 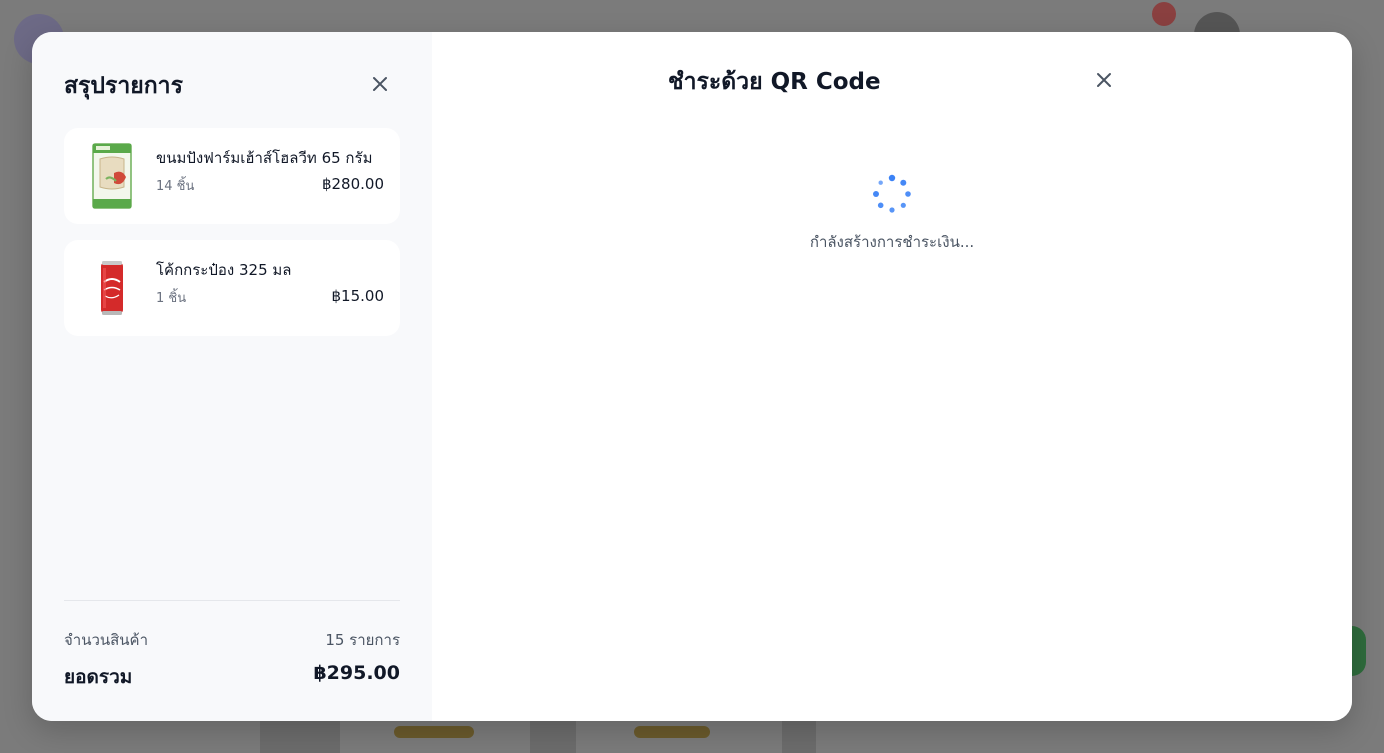 I want to click on summary-title: สรุปรายการ, so click(x=123, y=86).